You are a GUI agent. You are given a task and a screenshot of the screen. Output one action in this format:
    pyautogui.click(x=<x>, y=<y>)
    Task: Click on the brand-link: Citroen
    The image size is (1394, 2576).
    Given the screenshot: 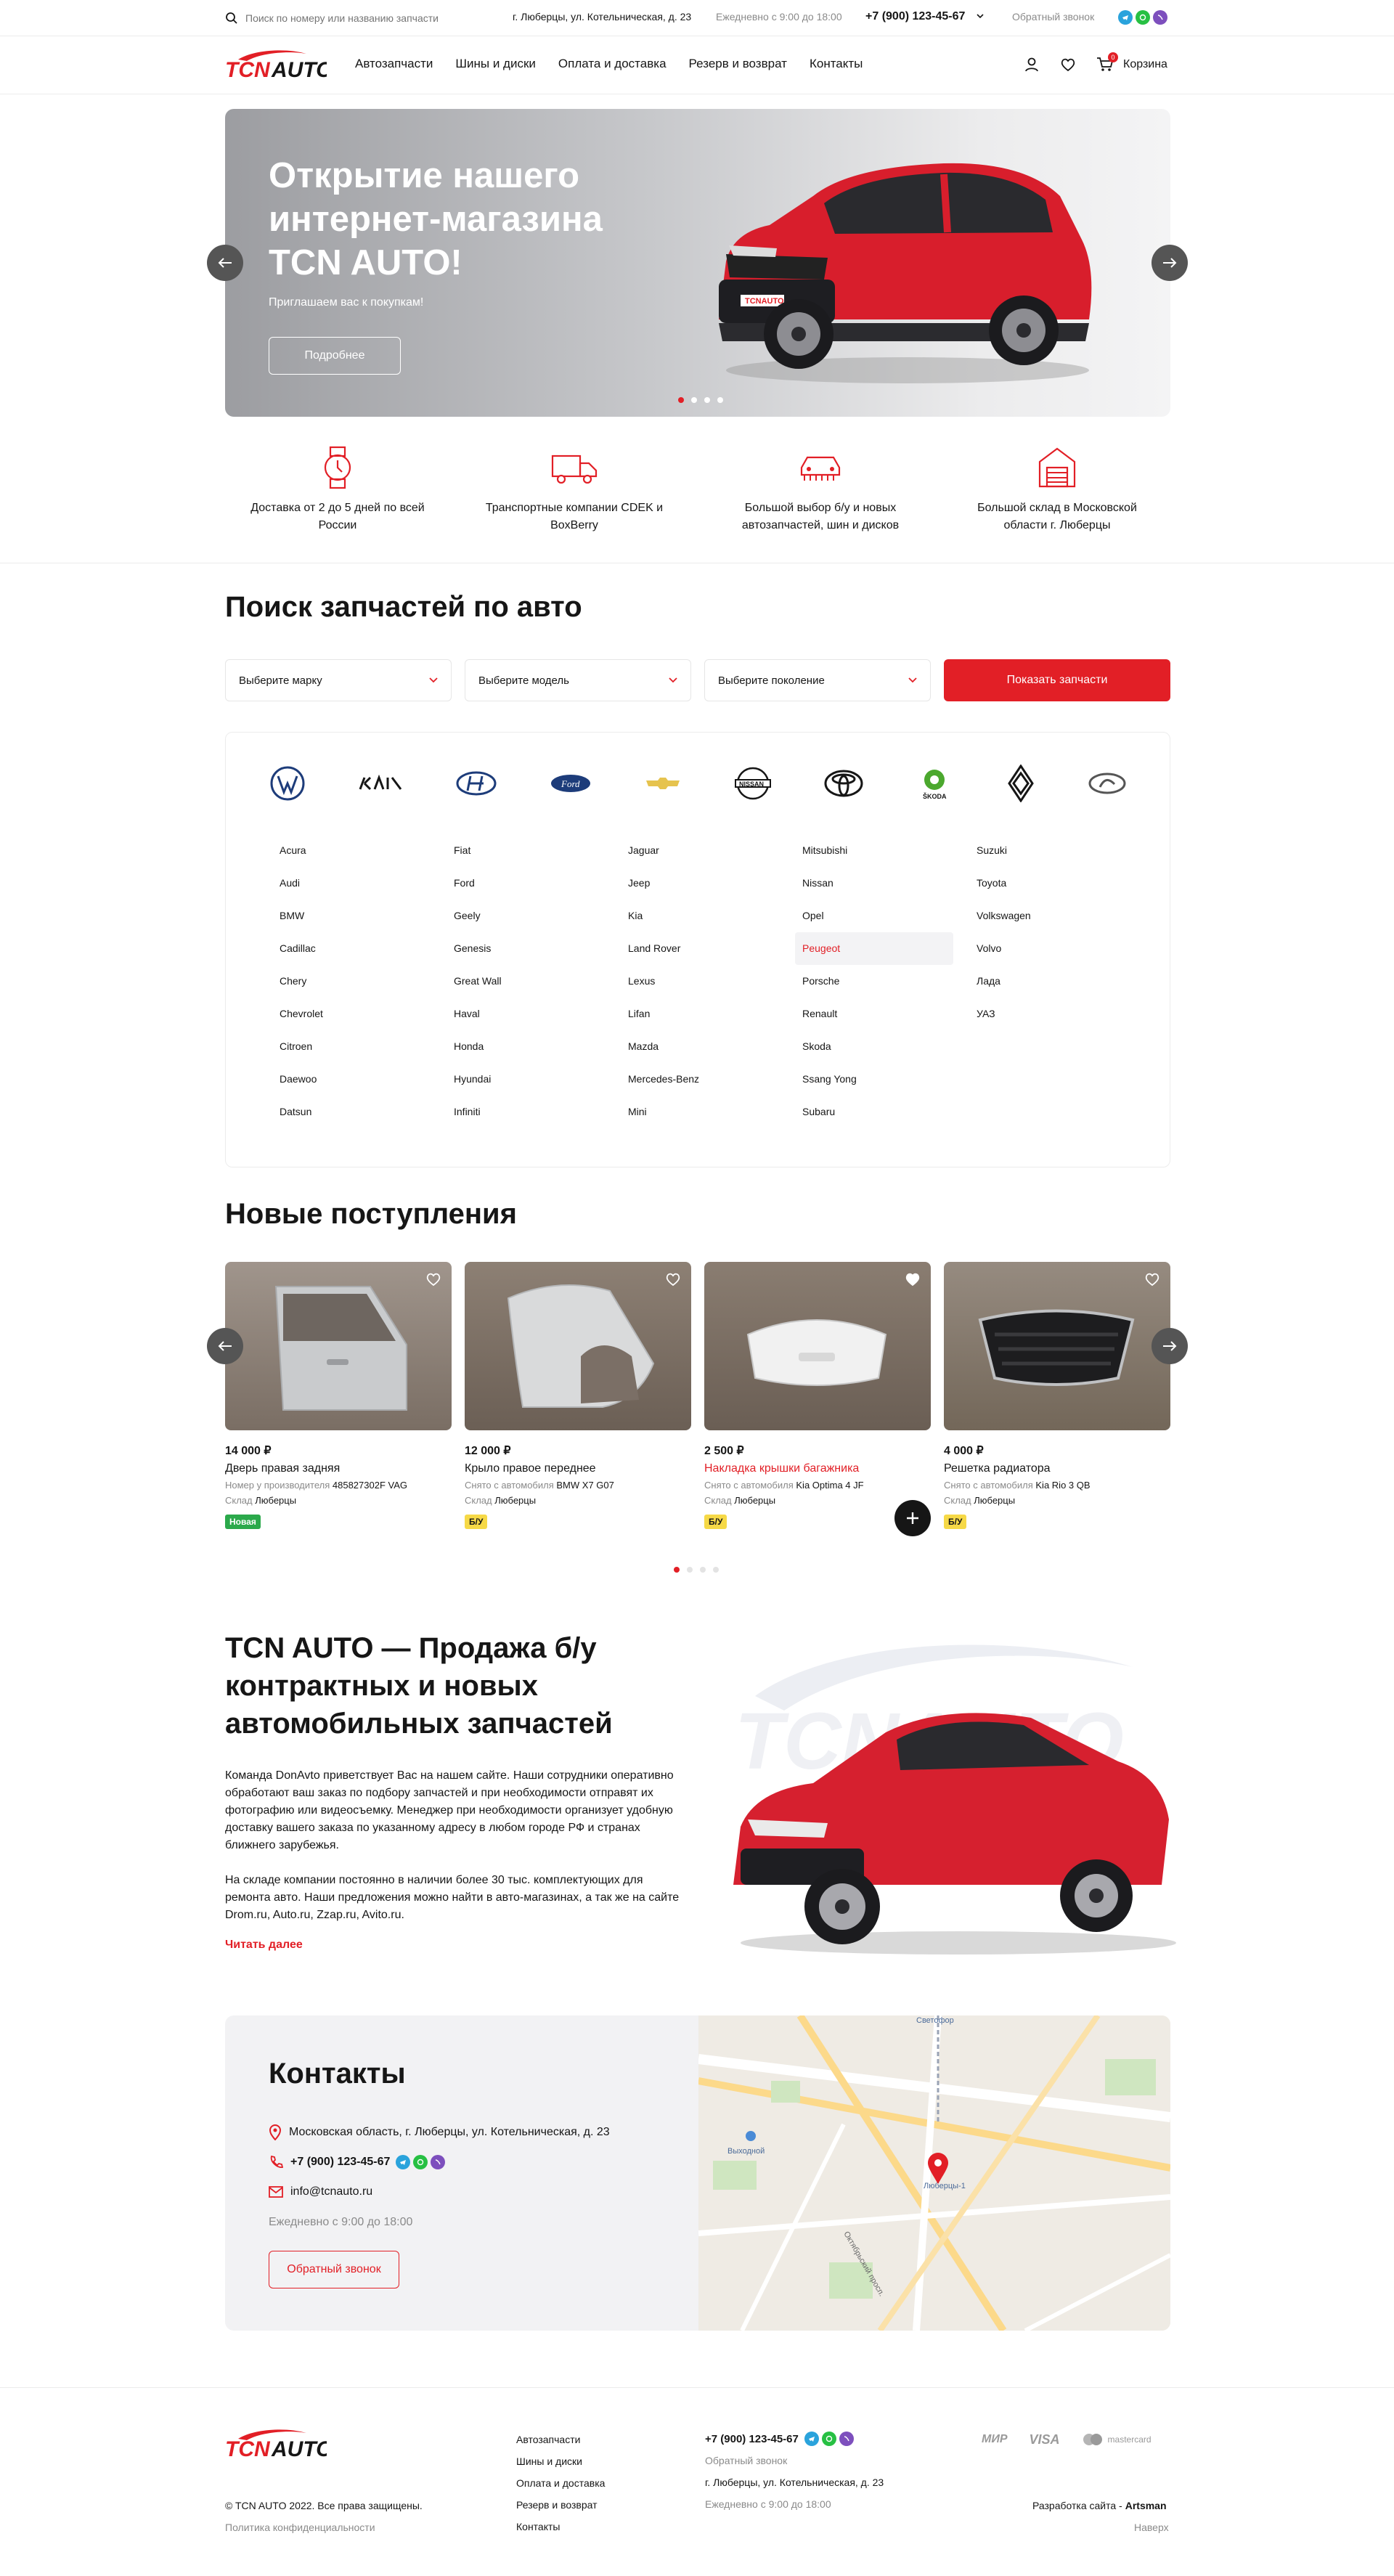 What is the action you would take?
    pyautogui.click(x=344, y=1046)
    